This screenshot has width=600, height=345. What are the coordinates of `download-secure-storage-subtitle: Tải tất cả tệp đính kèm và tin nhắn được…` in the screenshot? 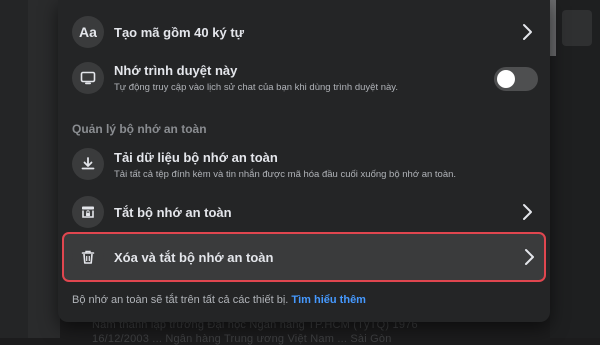 It's located at (285, 174).